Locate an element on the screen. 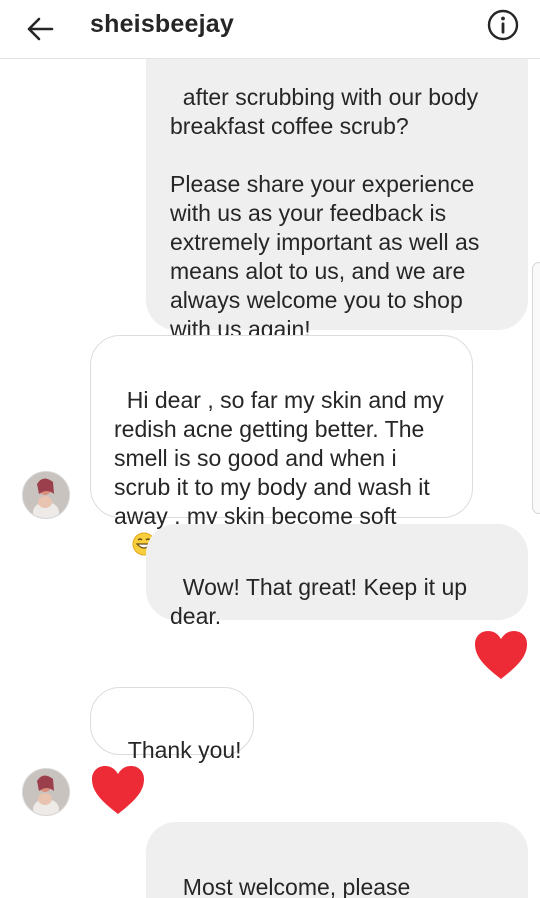 This screenshot has width=540, height=898. message-bubble-sent: Wow! That great! Keep it up dear. is located at coordinates (337, 576).